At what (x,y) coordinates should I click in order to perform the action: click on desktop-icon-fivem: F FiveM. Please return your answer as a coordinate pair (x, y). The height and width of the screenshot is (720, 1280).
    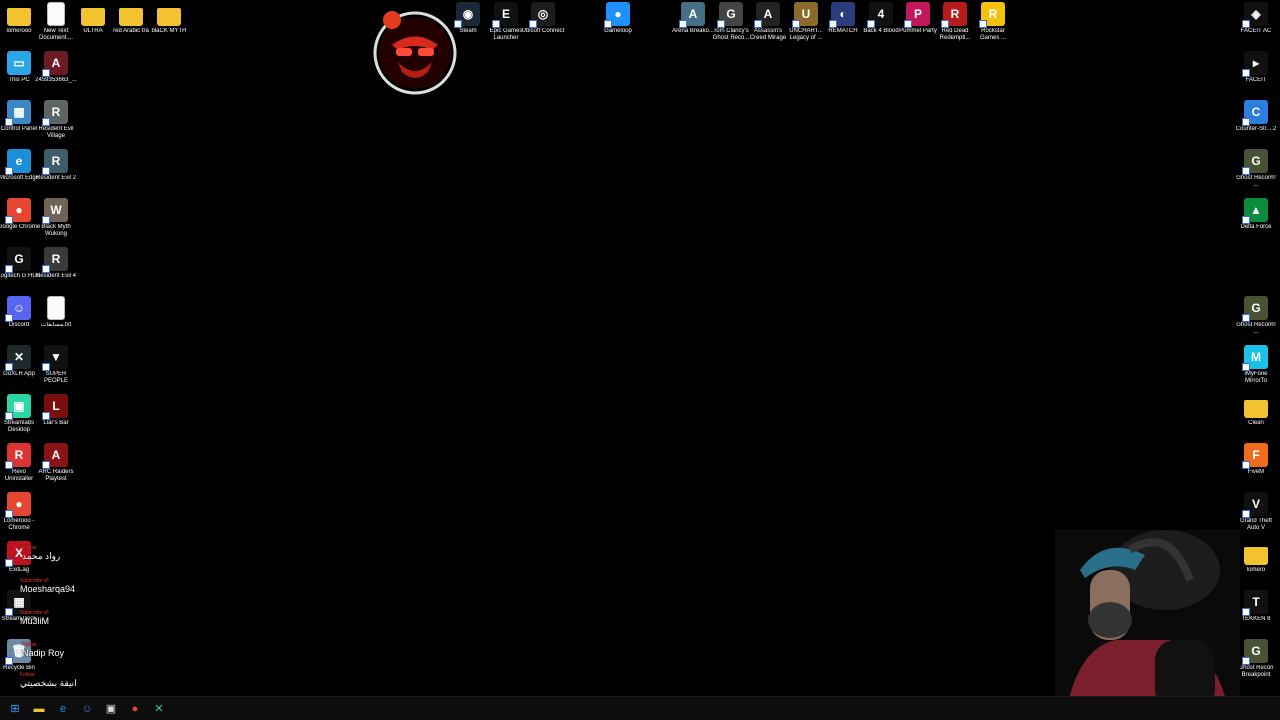
    Looking at the image, I should click on (1256, 459).